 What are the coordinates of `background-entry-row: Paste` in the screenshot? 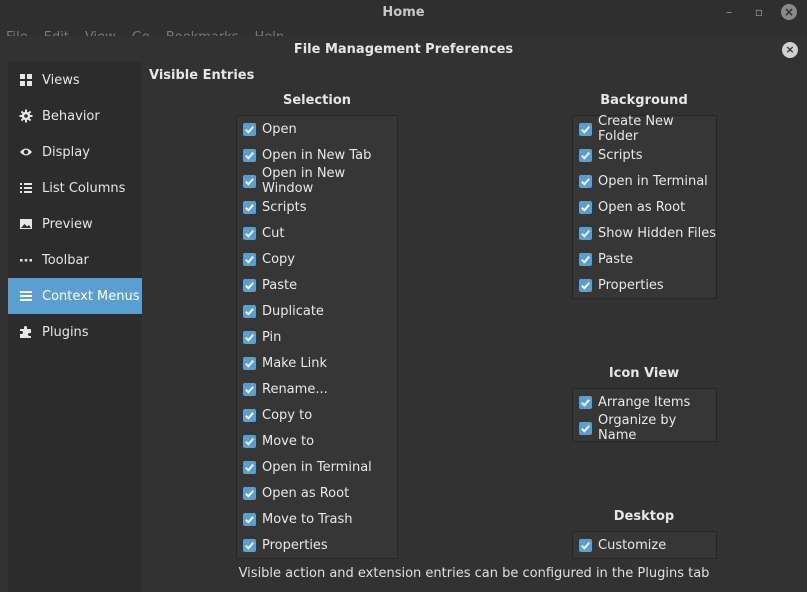 It's located at (644, 259).